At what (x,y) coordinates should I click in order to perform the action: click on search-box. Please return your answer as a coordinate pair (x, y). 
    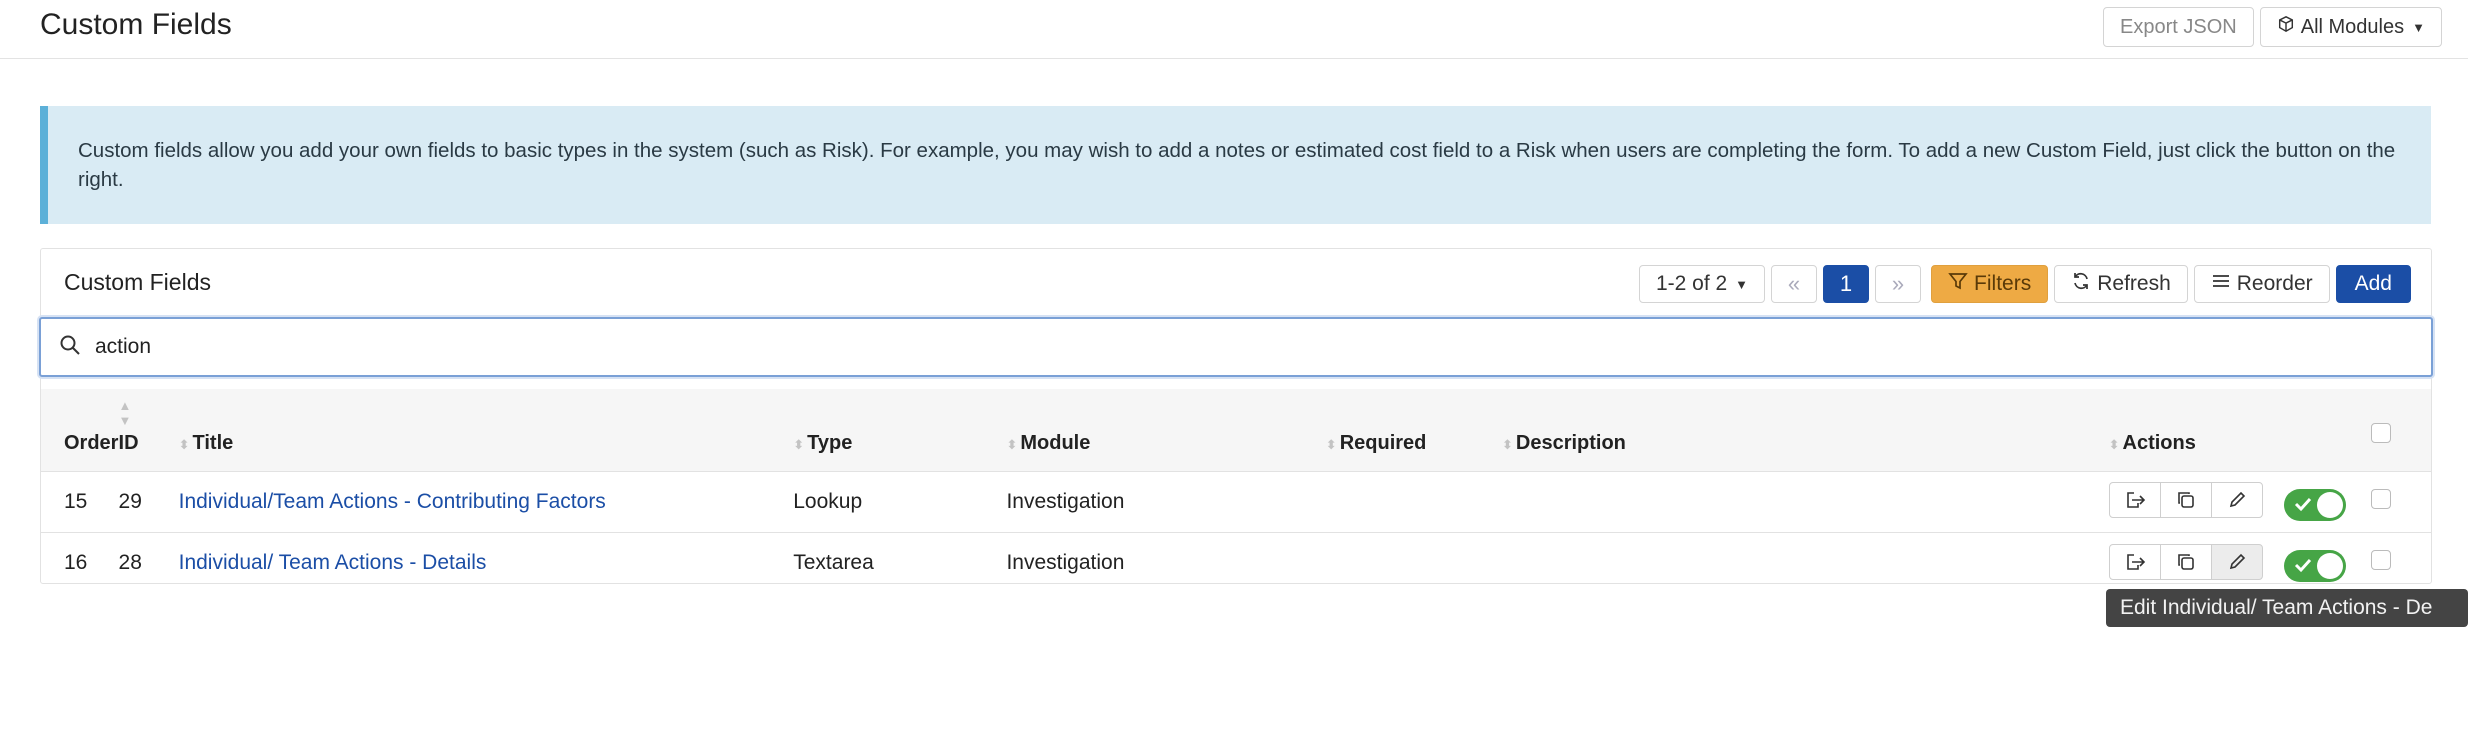
    Looking at the image, I should click on (1236, 347).